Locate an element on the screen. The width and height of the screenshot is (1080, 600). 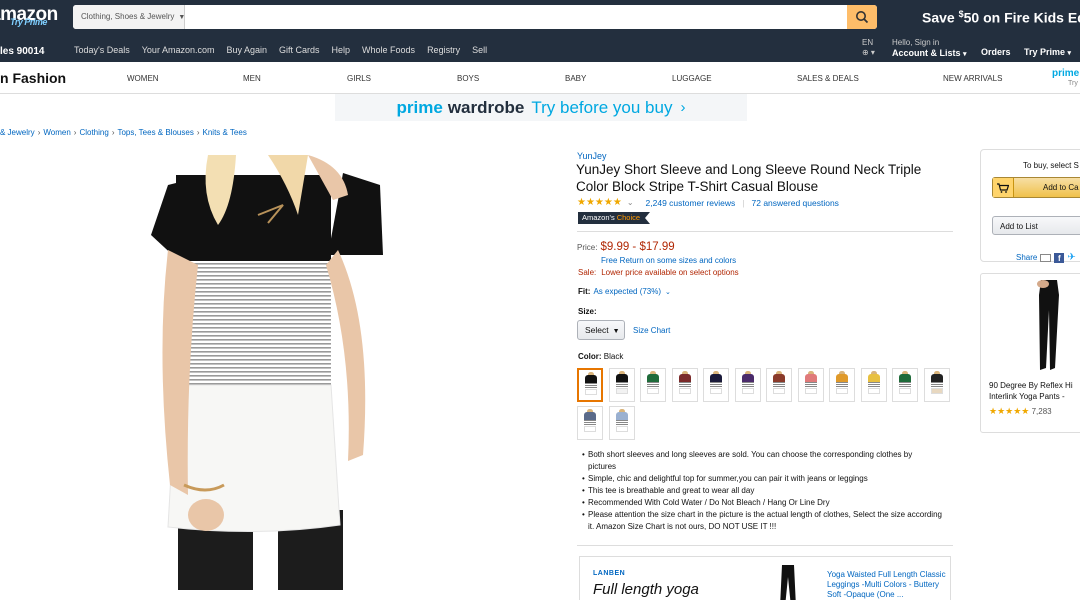
try-prime-link: Try Prime is located at coordinates (28, 22).